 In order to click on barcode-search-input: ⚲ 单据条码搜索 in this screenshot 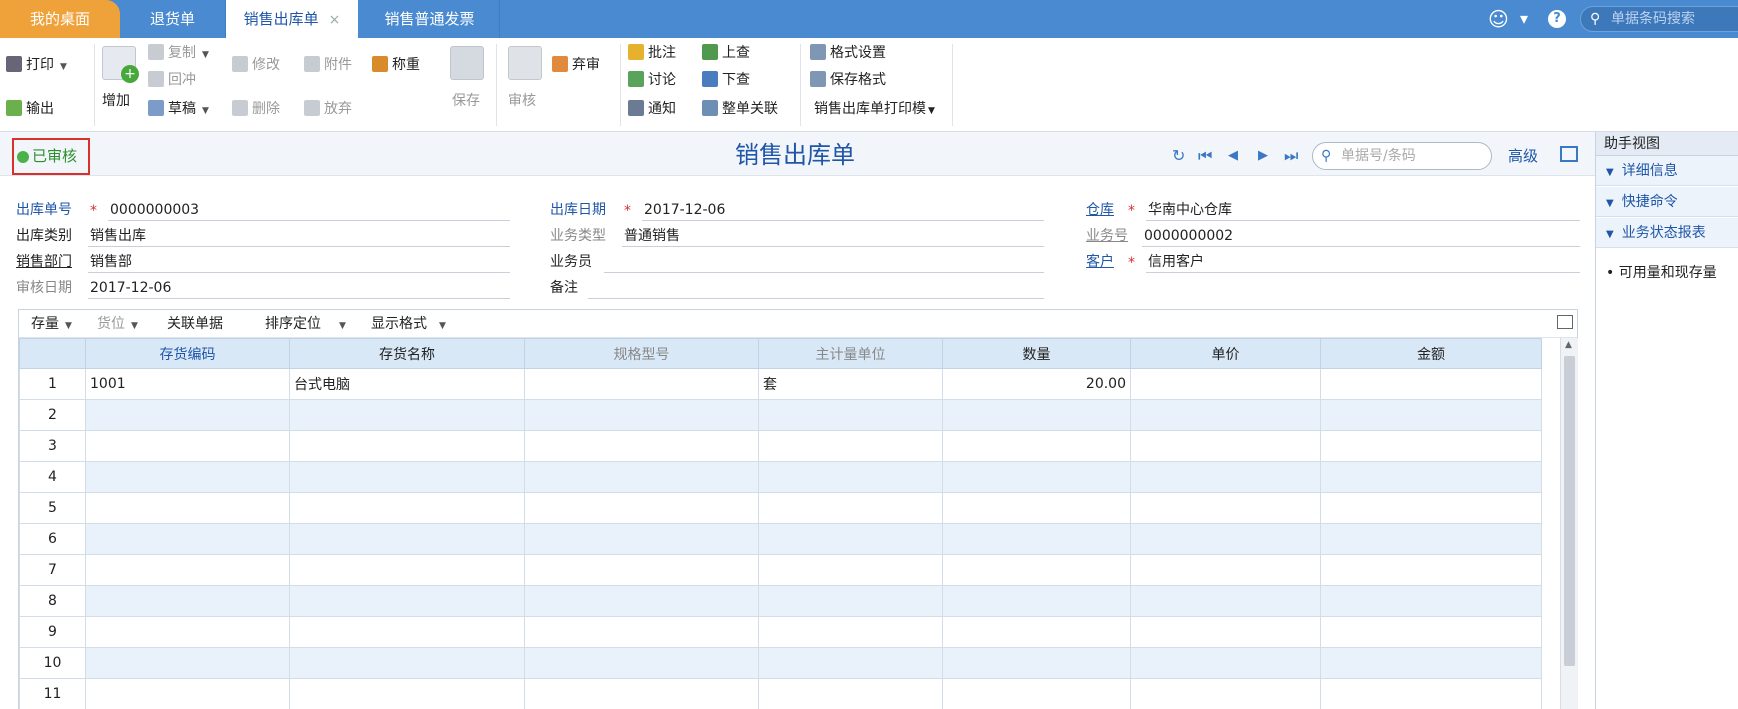, I will do `click(1659, 19)`.